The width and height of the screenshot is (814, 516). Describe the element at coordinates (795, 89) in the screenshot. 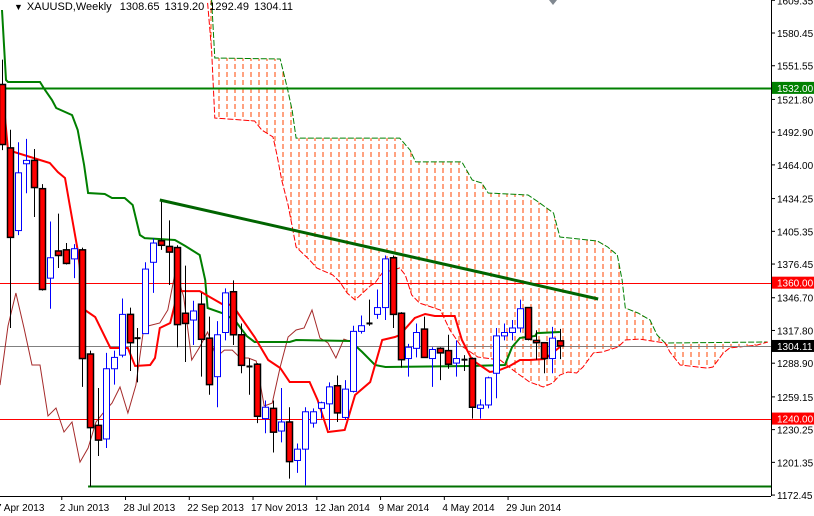

I see `level-price-label: 1532.00` at that location.